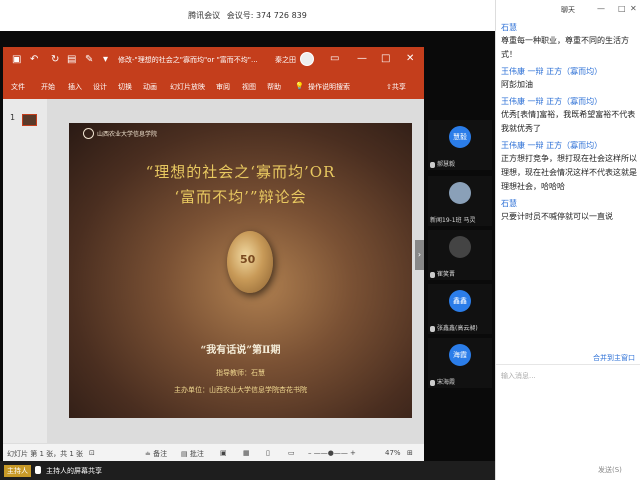  What do you see at coordinates (240, 350) in the screenshot?
I see `slide-subtitle: “我有话说”第Ⅱ期` at bounding box center [240, 350].